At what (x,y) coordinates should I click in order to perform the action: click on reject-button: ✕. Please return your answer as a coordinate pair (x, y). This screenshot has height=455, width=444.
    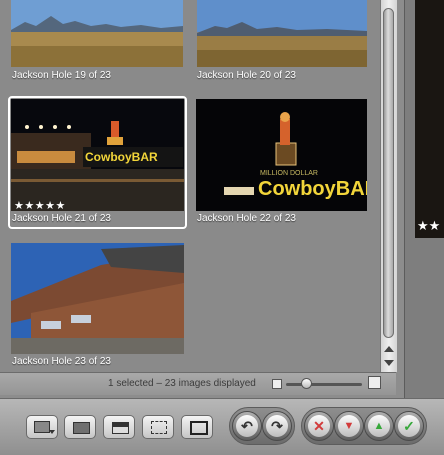
    Looking at the image, I should click on (319, 426).